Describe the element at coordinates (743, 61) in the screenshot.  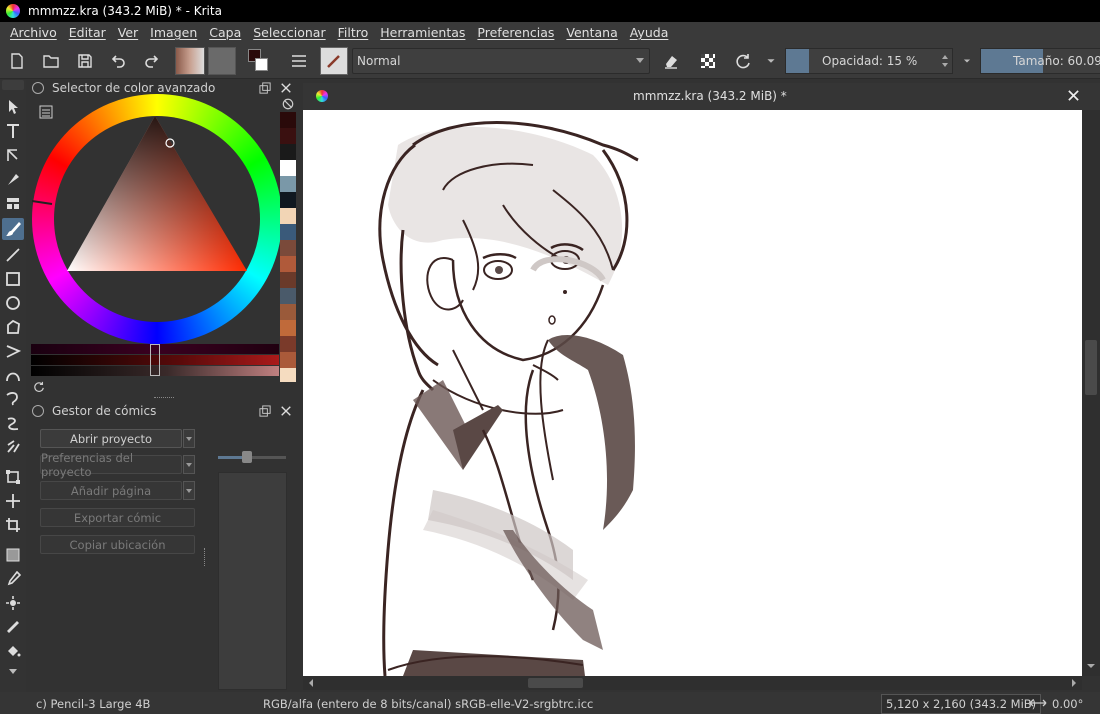
I see `reload-preset-button` at that location.